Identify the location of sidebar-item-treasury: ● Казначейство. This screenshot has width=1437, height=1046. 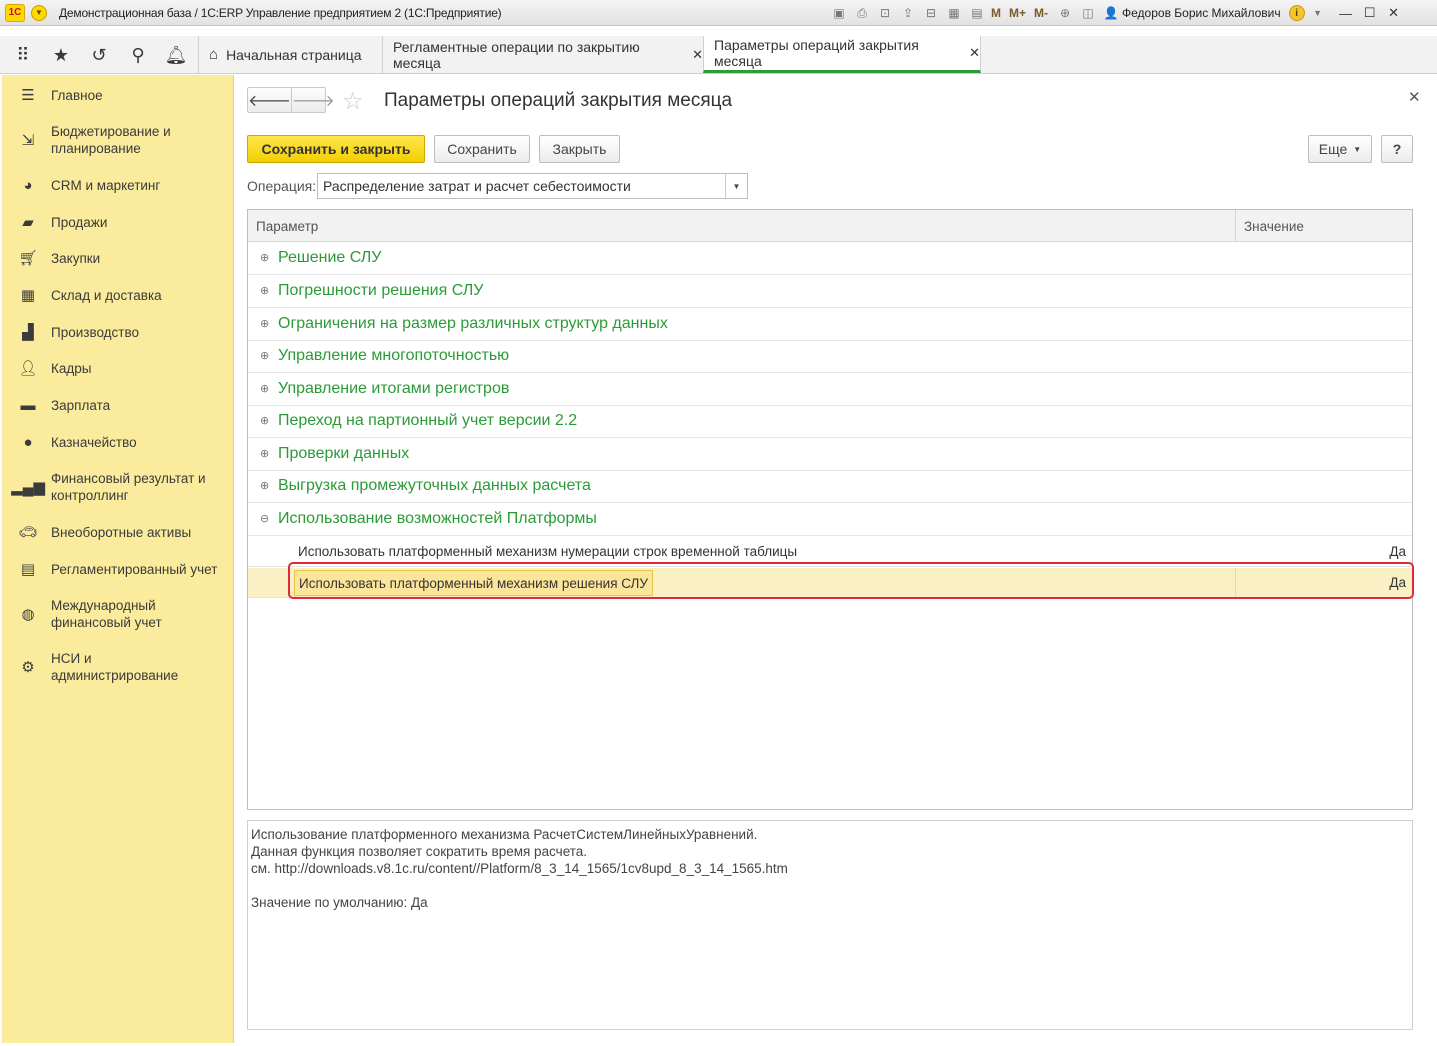
(118, 442).